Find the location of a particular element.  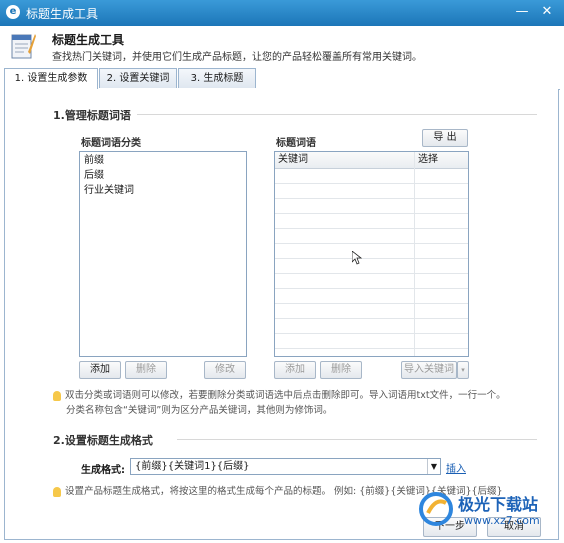

tab-generate-titles: 3. 生成标题 is located at coordinates (217, 78).